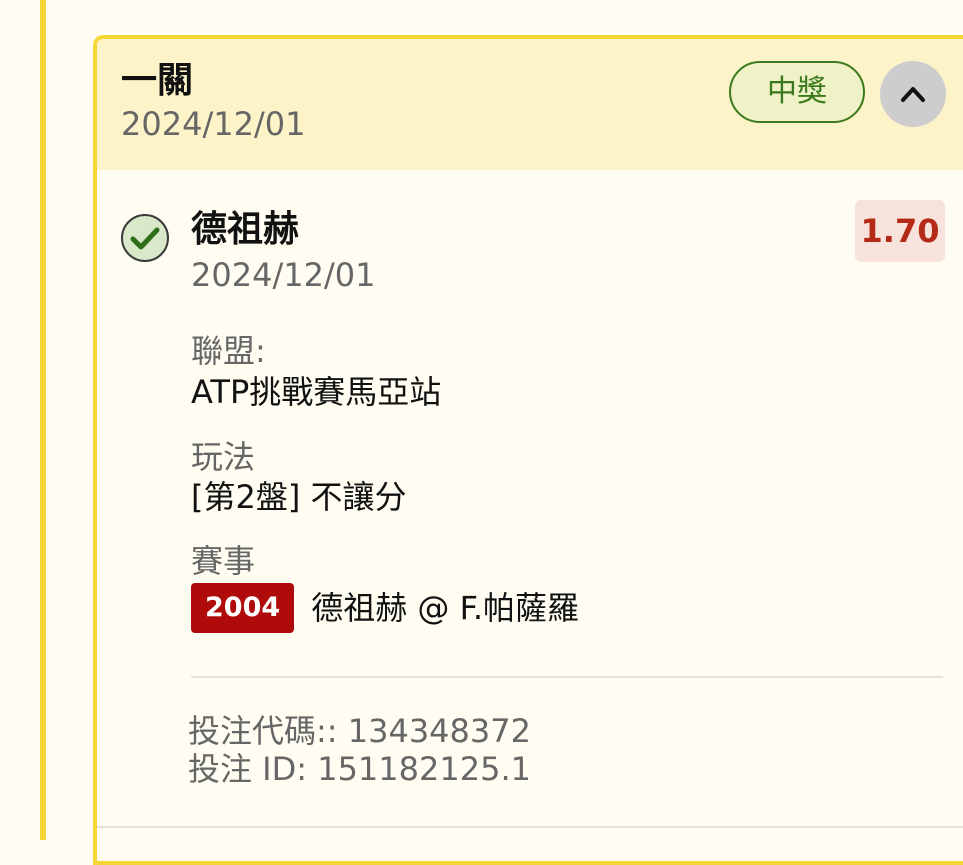 The image size is (963, 865). I want to click on event-name: 德祖赫 @ F.帕薩羅, so click(445, 608).